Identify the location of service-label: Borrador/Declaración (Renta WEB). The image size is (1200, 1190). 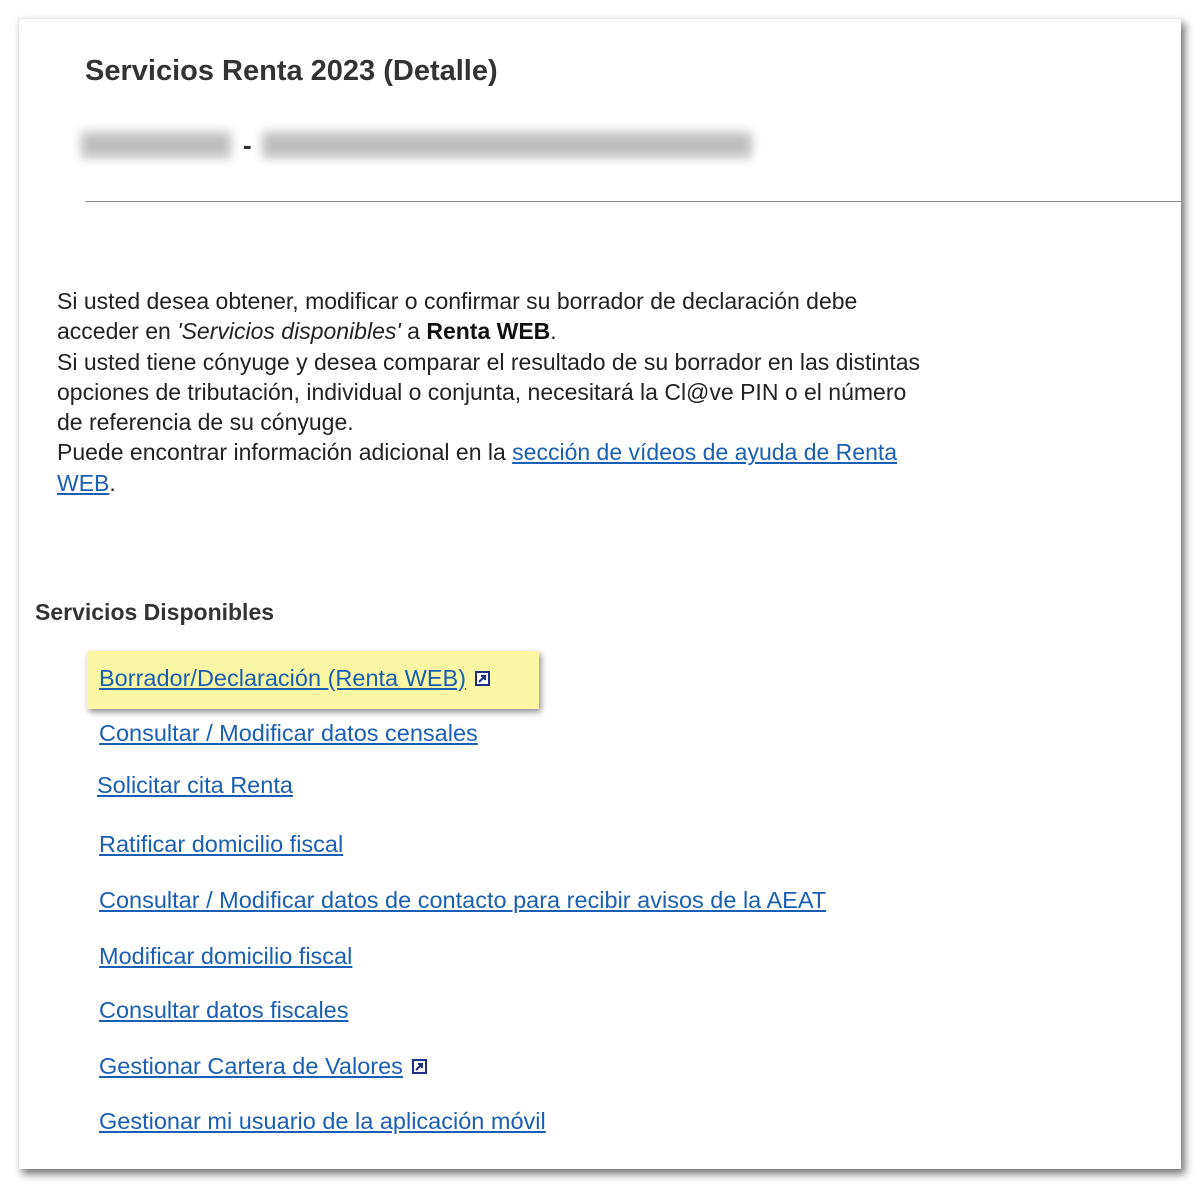
(282, 678).